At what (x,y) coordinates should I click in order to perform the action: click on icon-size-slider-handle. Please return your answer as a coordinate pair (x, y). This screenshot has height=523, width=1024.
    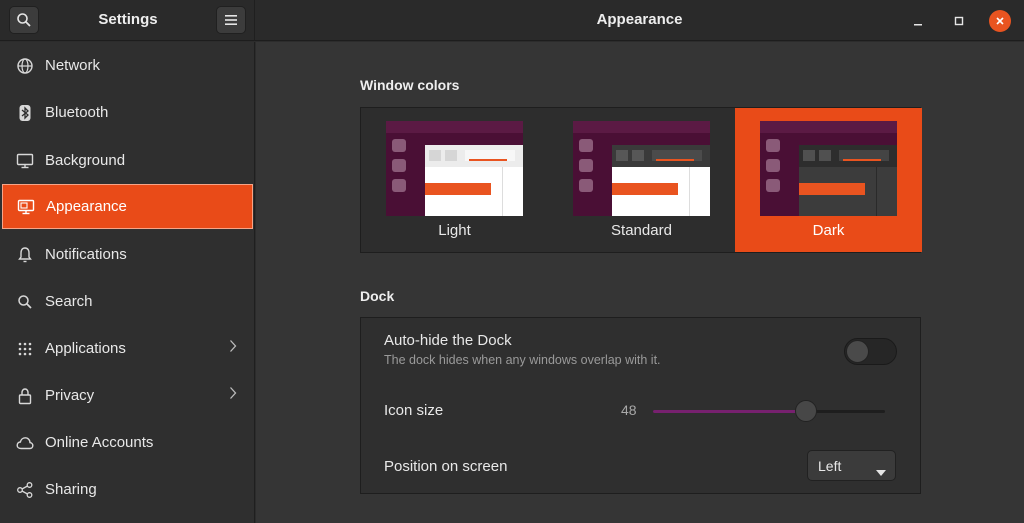
    Looking at the image, I should click on (806, 411).